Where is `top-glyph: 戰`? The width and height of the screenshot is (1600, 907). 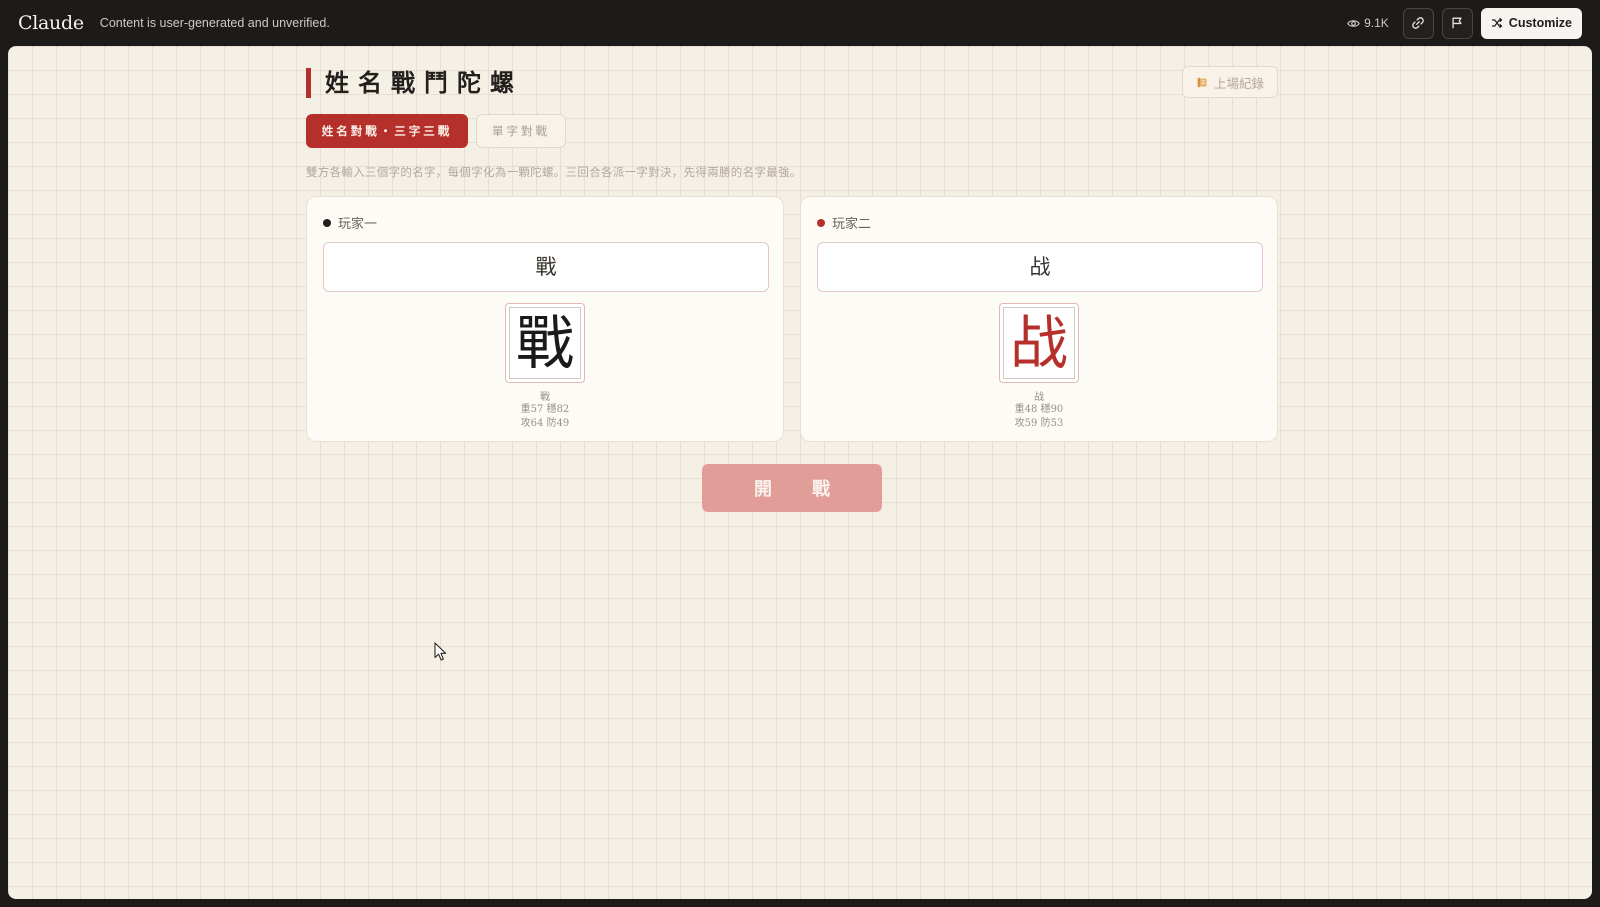
top-glyph: 戰 is located at coordinates (545, 343).